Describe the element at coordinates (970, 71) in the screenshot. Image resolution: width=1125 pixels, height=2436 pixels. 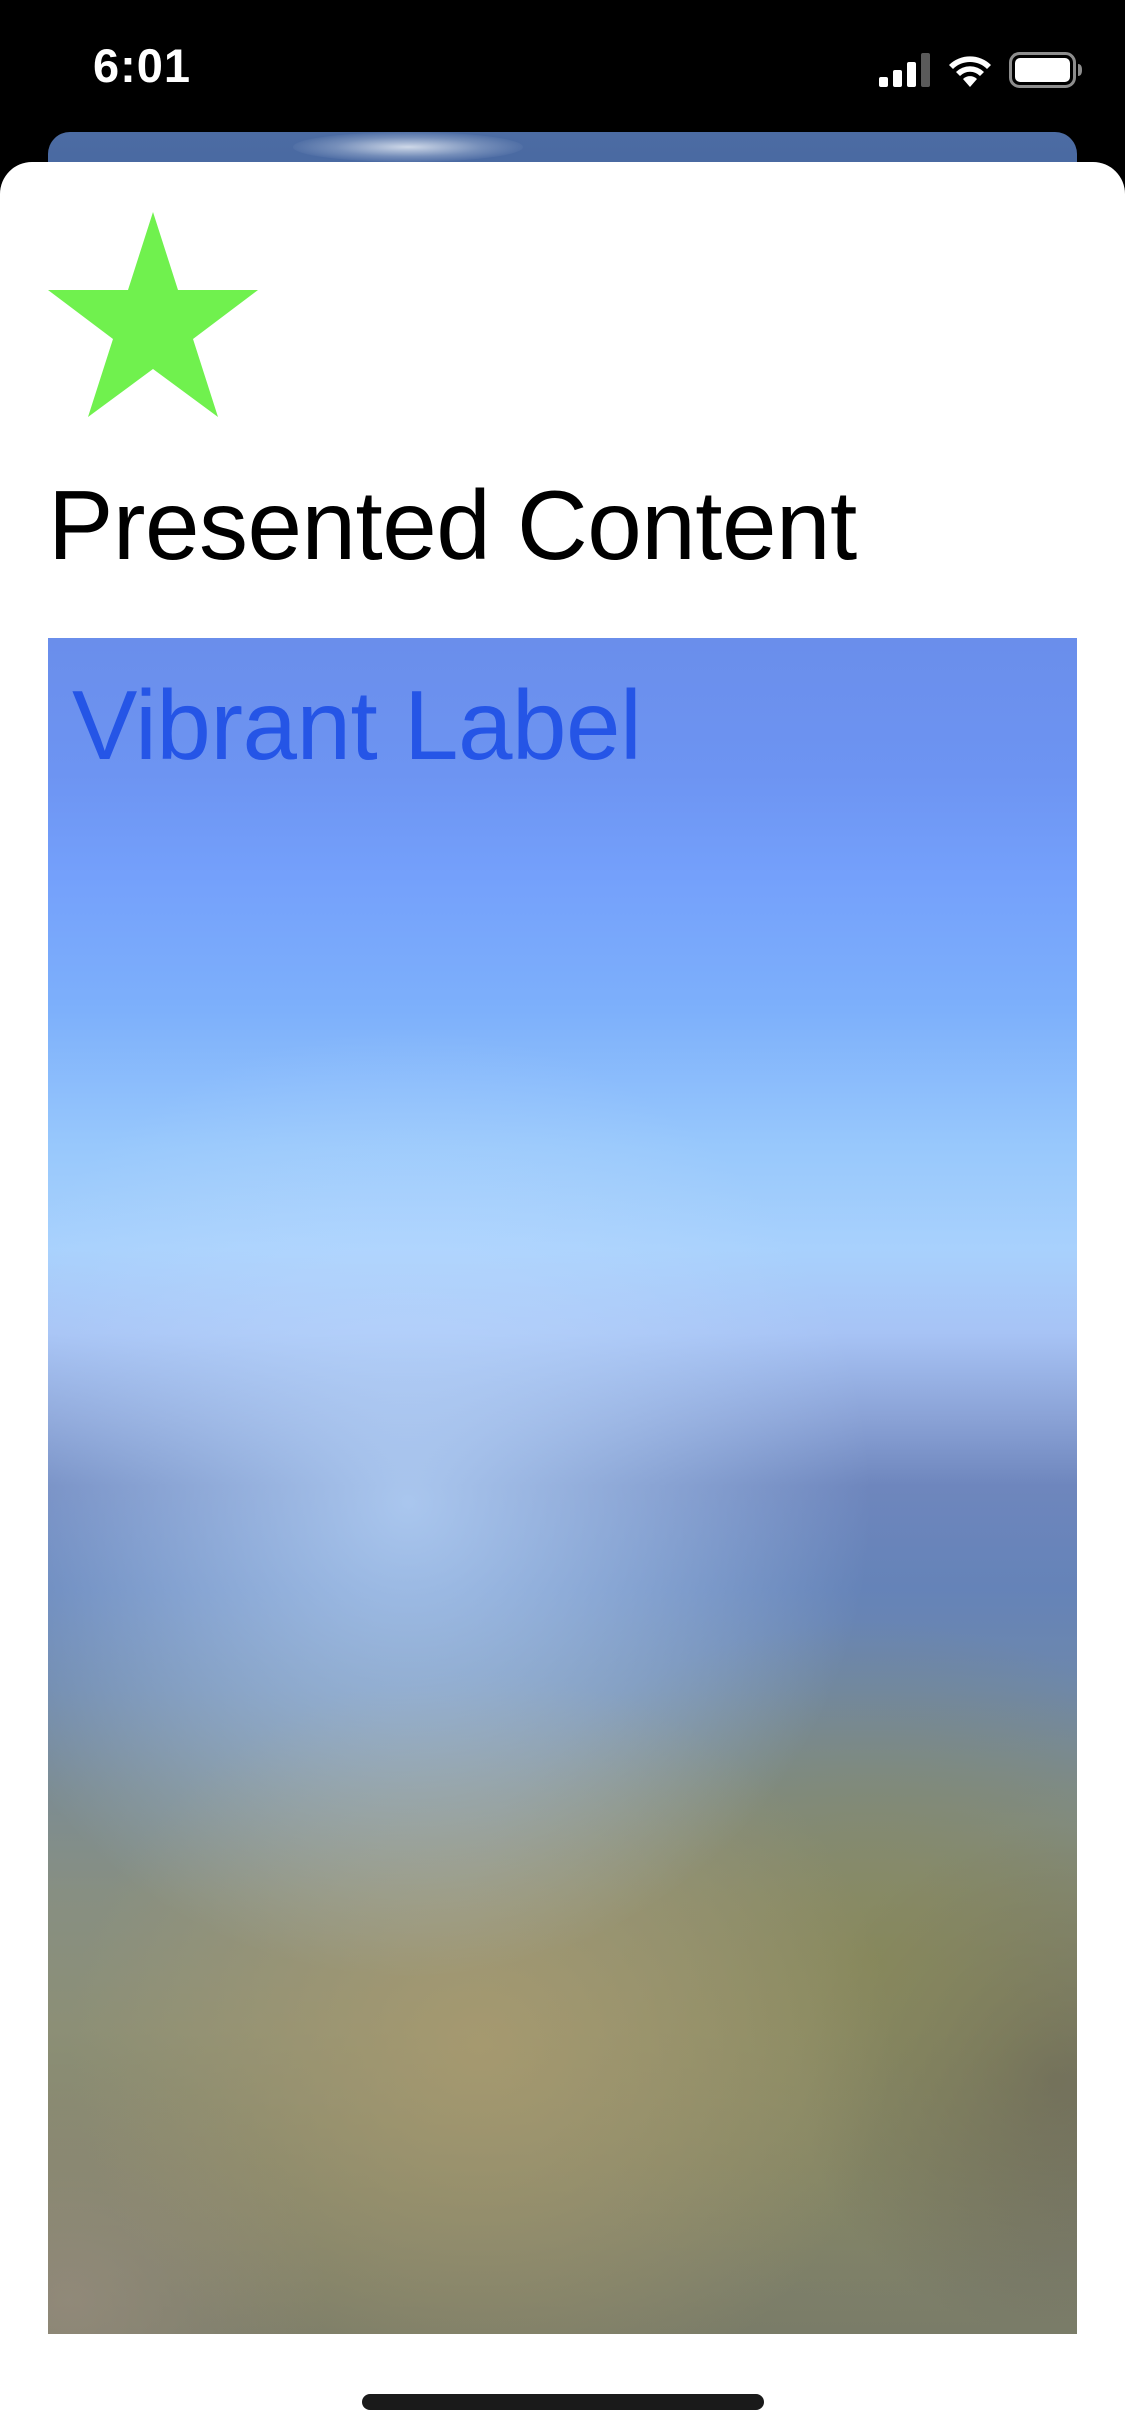
I see `wifi-icon` at that location.